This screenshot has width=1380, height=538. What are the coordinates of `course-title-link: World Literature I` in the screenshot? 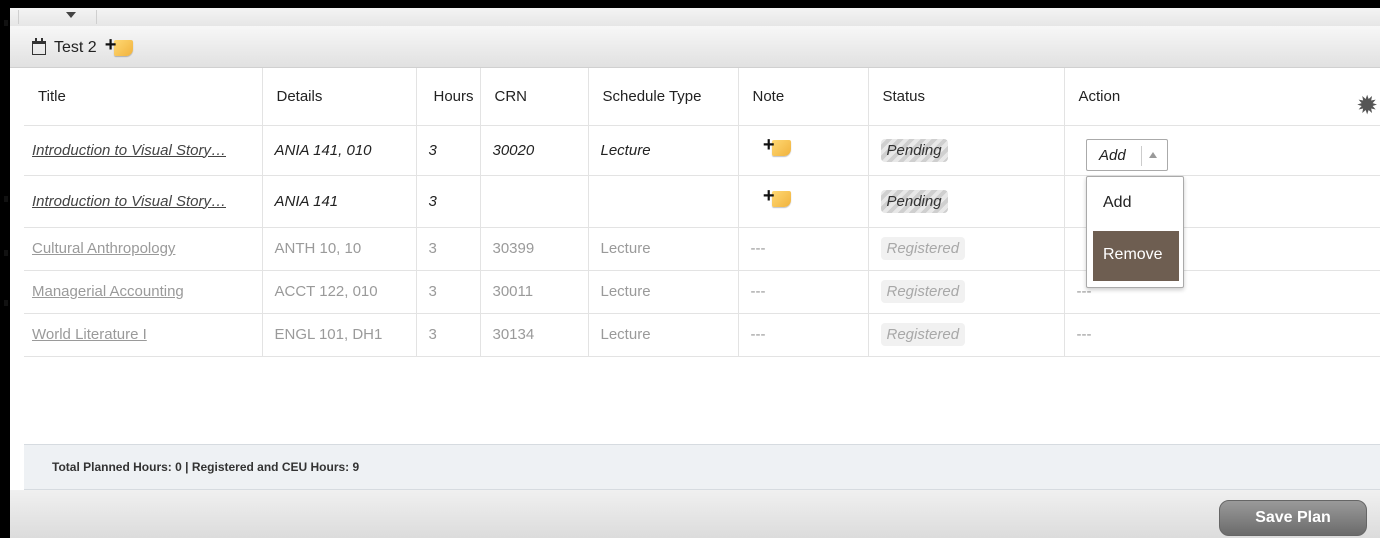 It's located at (89, 334).